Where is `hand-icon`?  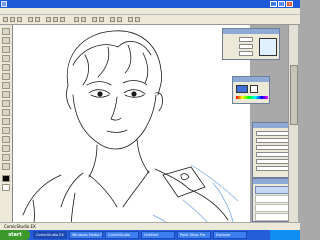 hand-icon is located at coordinates (94, 19).